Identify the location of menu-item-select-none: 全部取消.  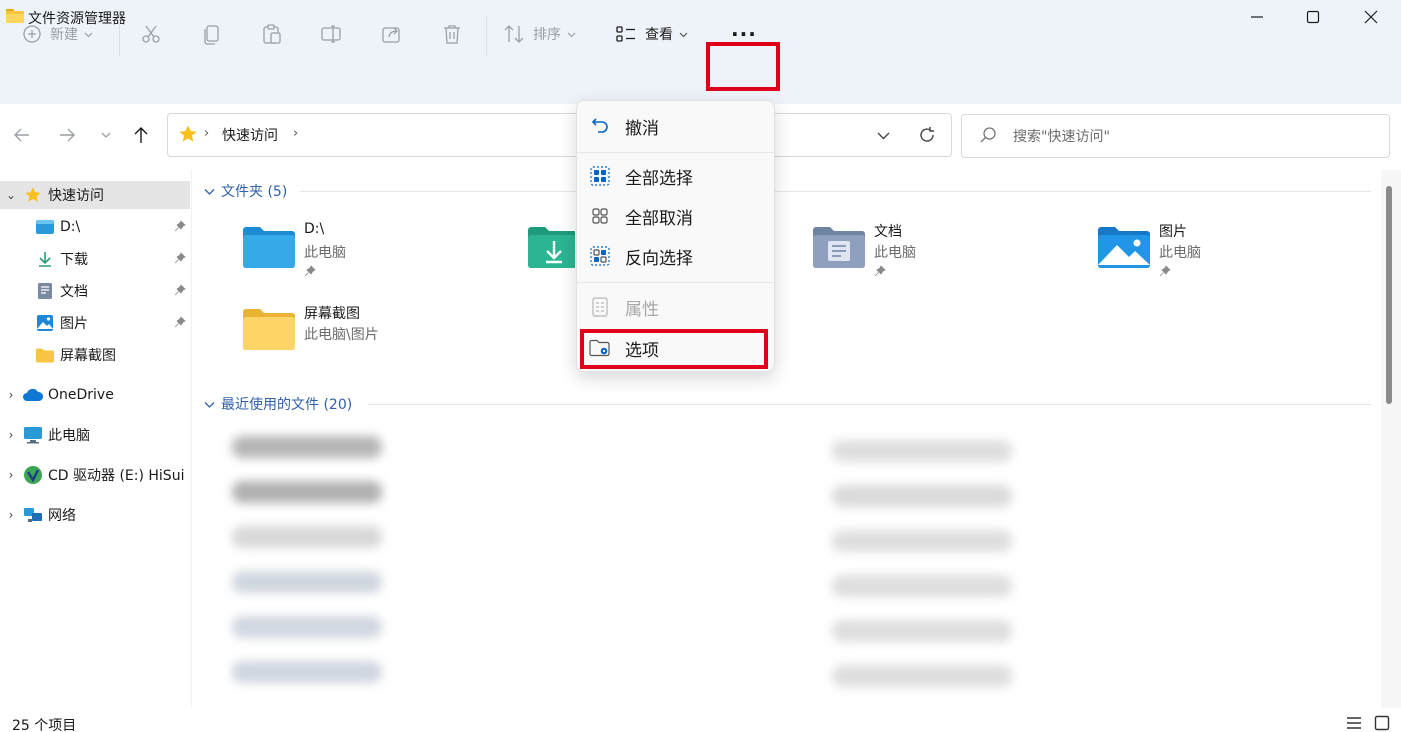
(677, 216).